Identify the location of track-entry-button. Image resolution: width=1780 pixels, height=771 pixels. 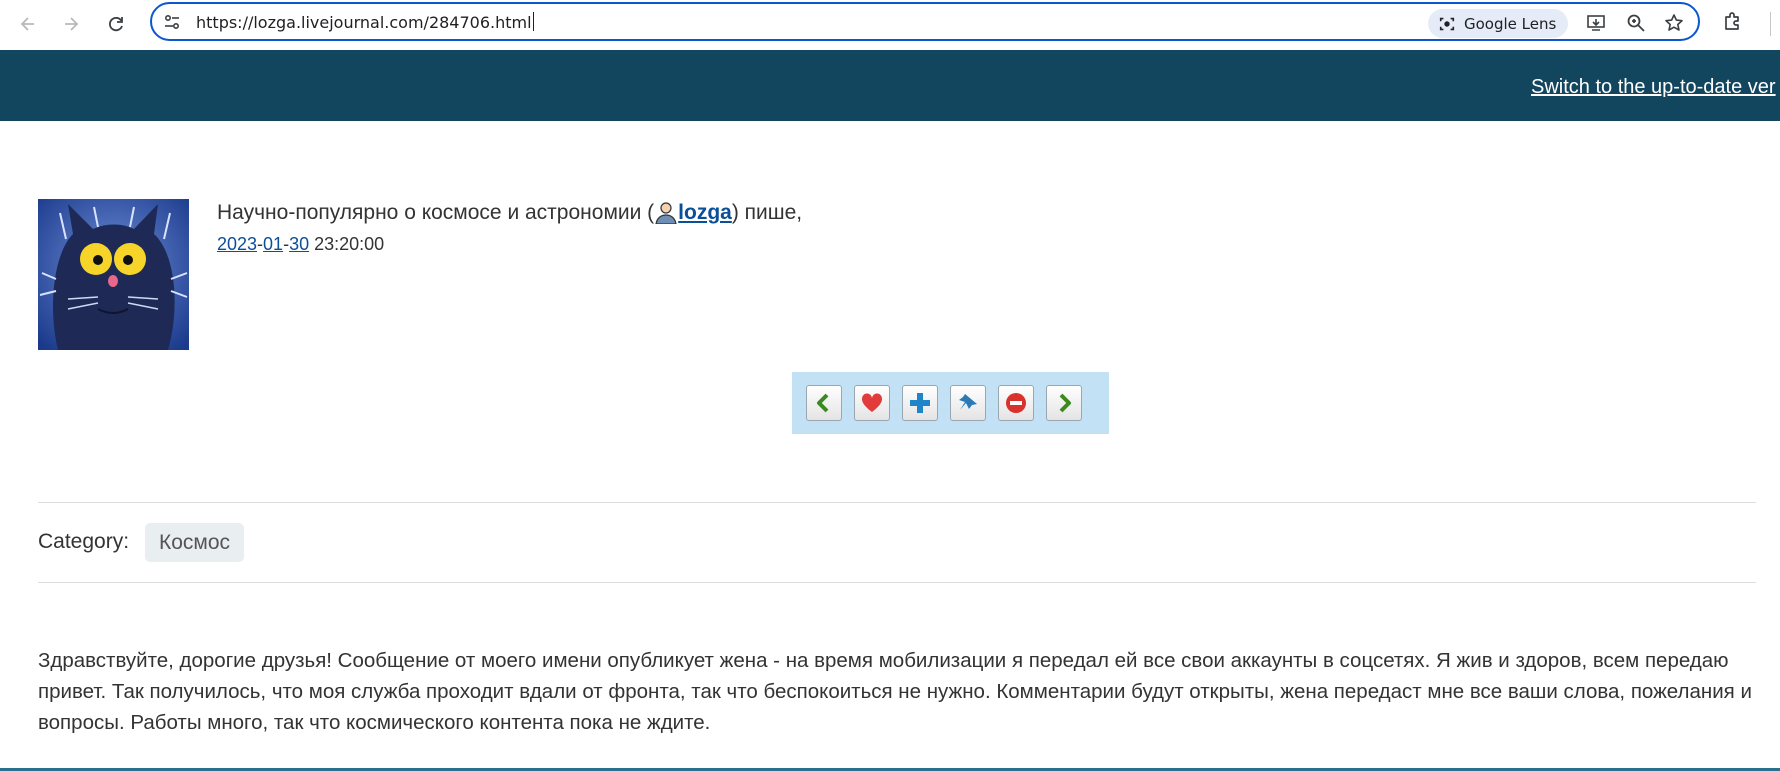
(920, 403).